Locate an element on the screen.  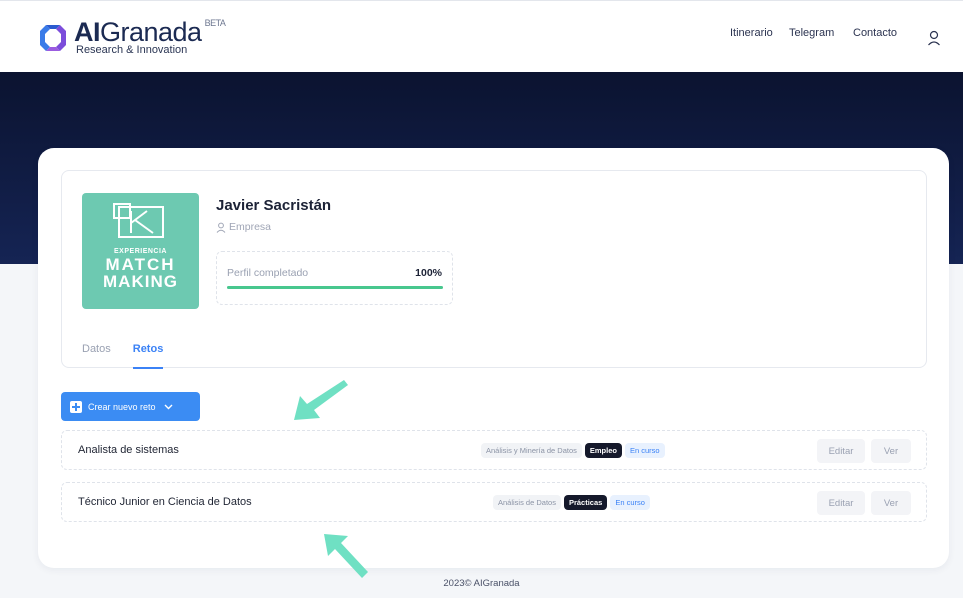
tab-retos: Retos is located at coordinates (148, 356).